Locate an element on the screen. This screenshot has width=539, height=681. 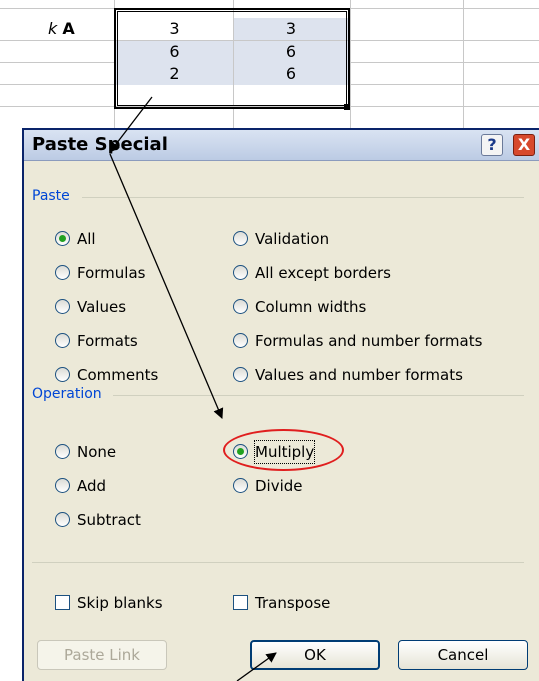
arrow-to-title is located at coordinates (131, 124).